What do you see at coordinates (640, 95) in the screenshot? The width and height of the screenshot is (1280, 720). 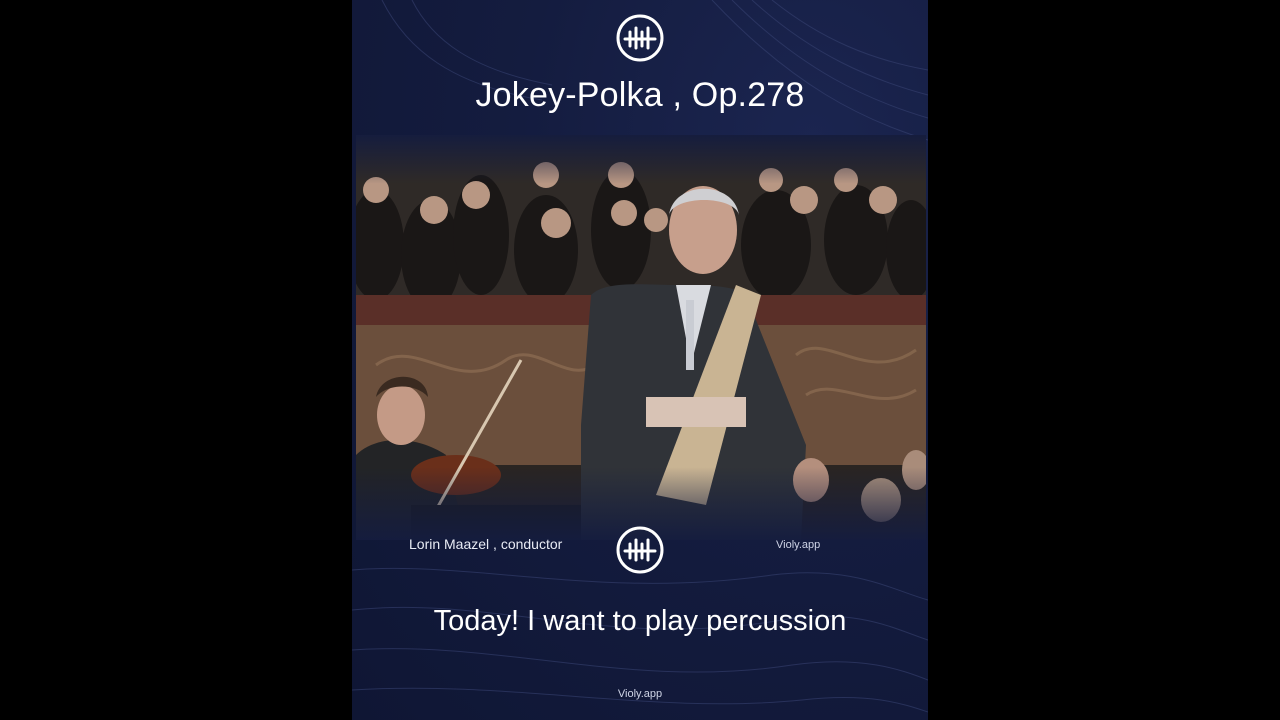 I see `piece-title: Jokey-Polka , Op.278` at bounding box center [640, 95].